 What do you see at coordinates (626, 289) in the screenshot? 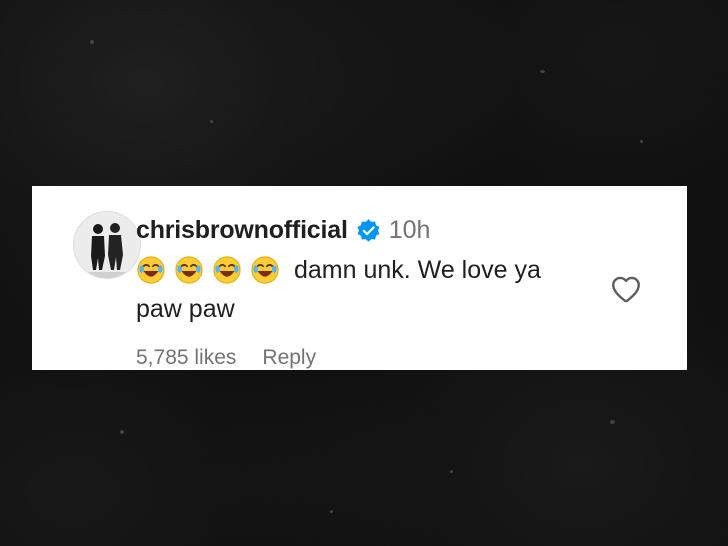
I see `heart-icon` at bounding box center [626, 289].